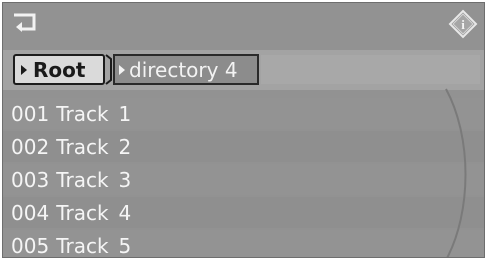  I want to click on track-index: 3, so click(125, 179).